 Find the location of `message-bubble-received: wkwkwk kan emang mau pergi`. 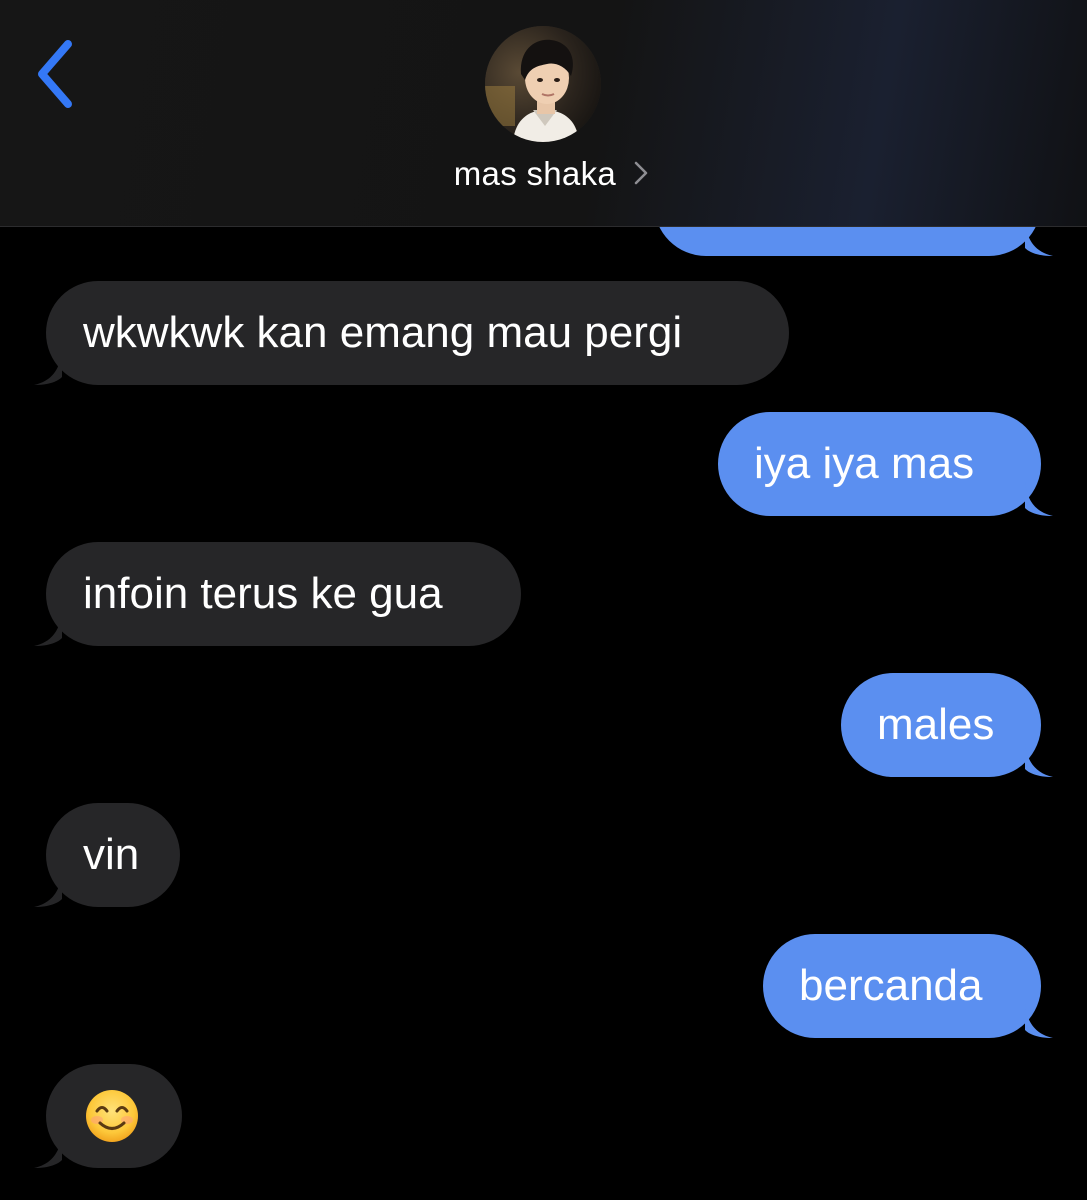

message-bubble-received: wkwkwk kan emang mau pergi is located at coordinates (411, 333).